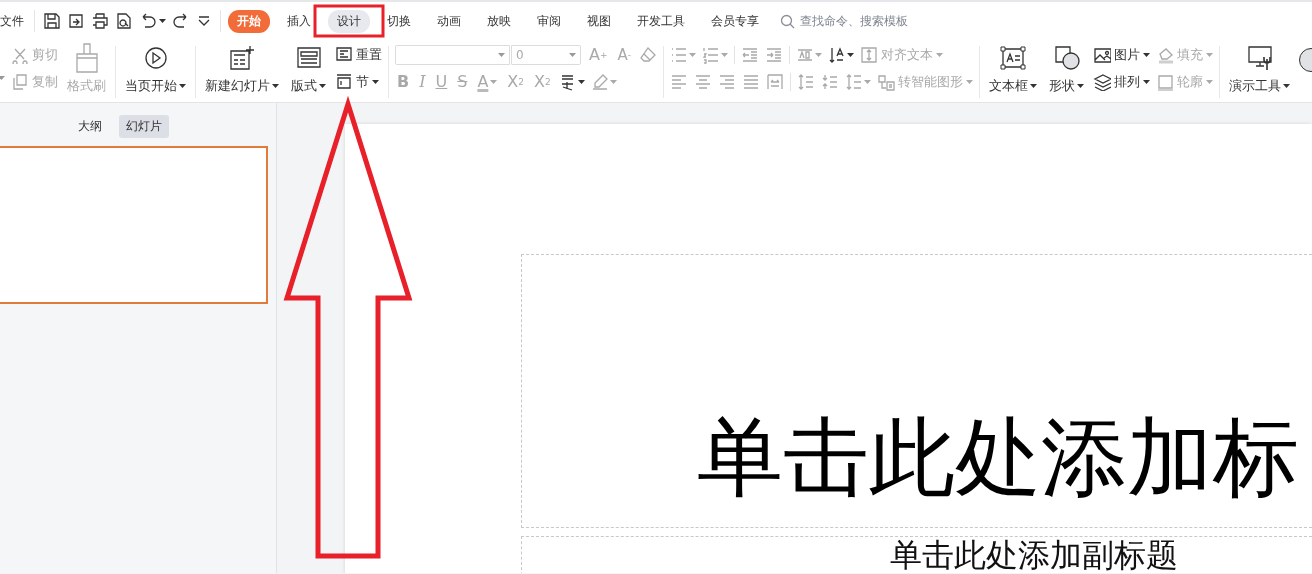 The image size is (1312, 574). What do you see at coordinates (711, 55) in the screenshot?
I see `numbered-list-icon` at bounding box center [711, 55].